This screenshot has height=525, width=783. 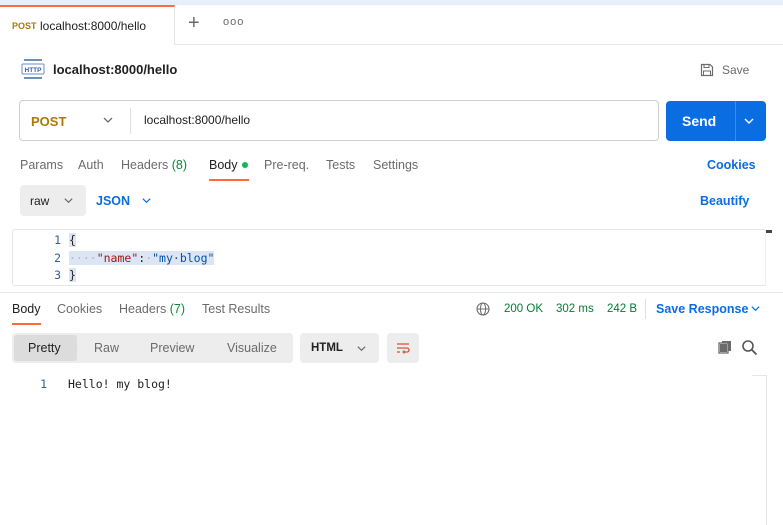 What do you see at coordinates (523, 309) in the screenshot?
I see `status-code: 200 OK` at bounding box center [523, 309].